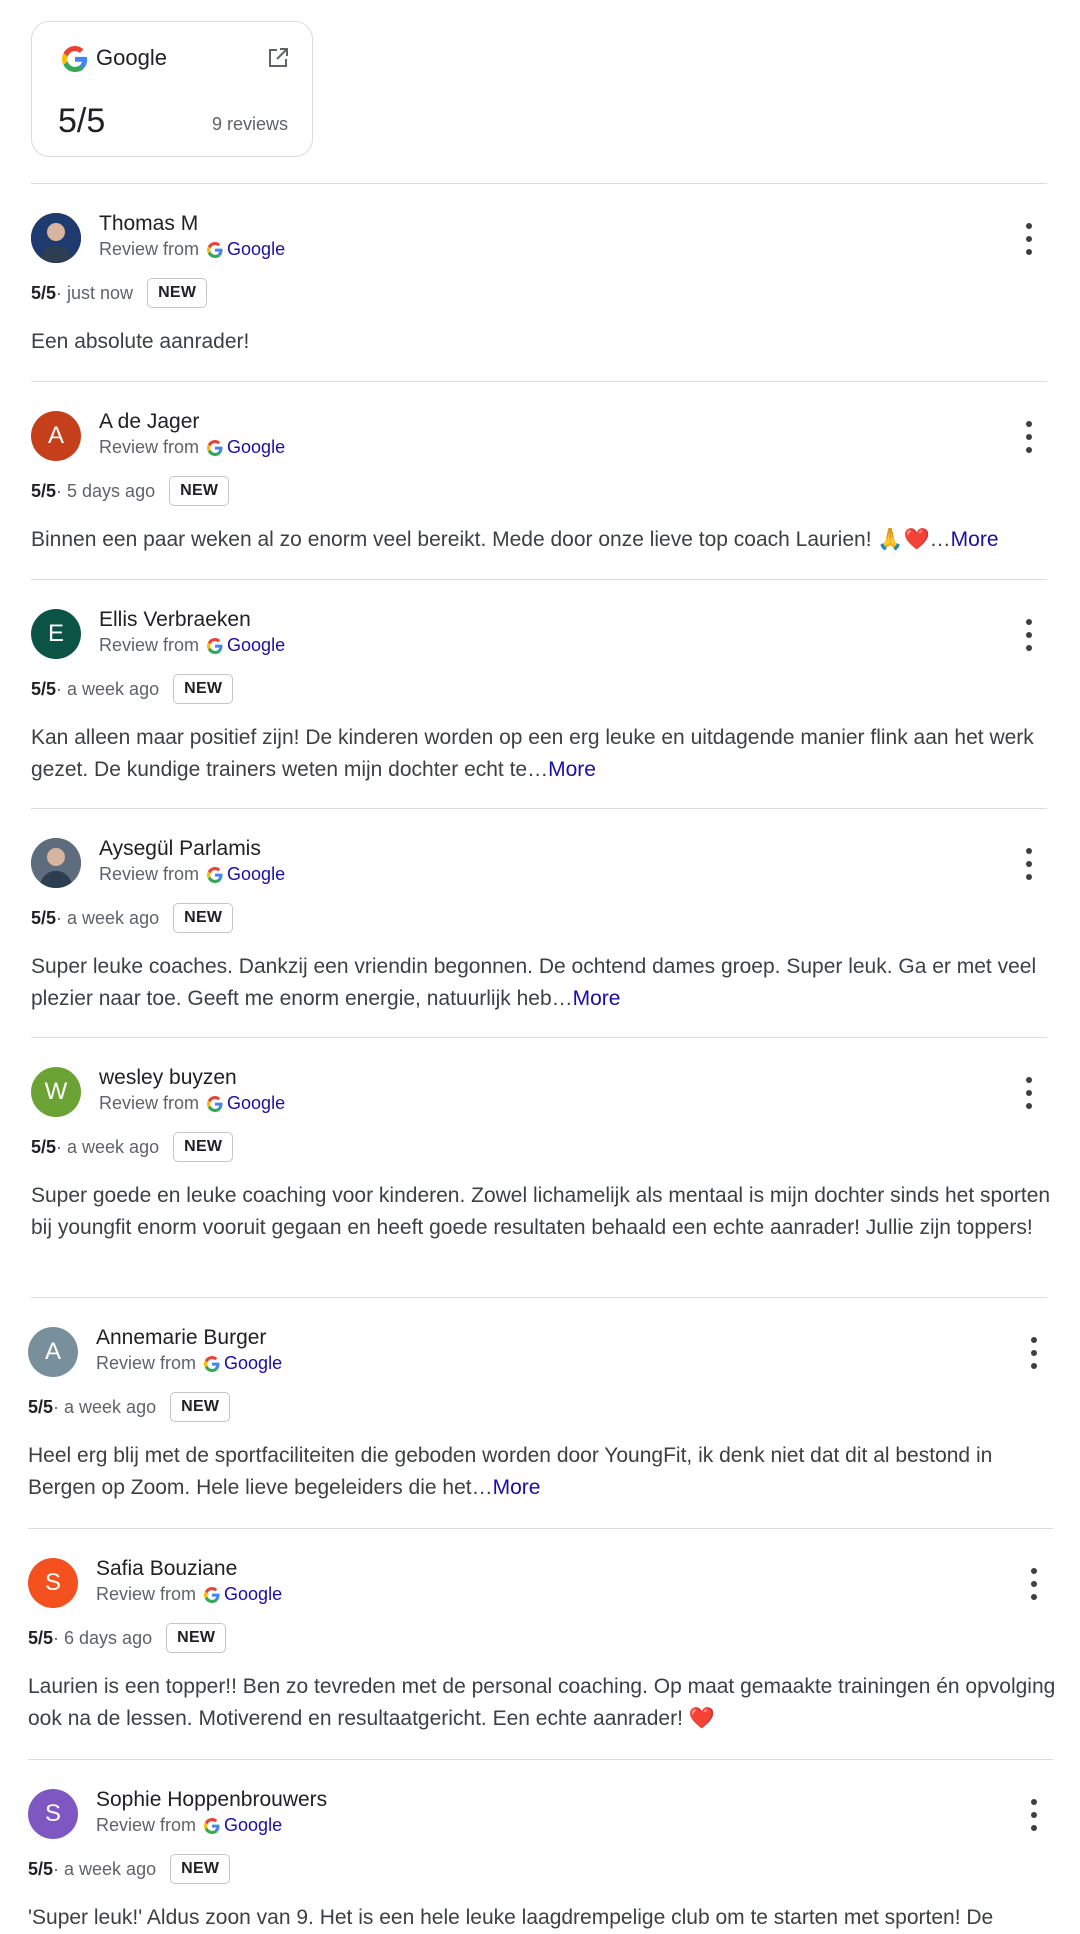  What do you see at coordinates (180, 849) in the screenshot?
I see `reviewer-name: Aysegül Parlamis` at bounding box center [180, 849].